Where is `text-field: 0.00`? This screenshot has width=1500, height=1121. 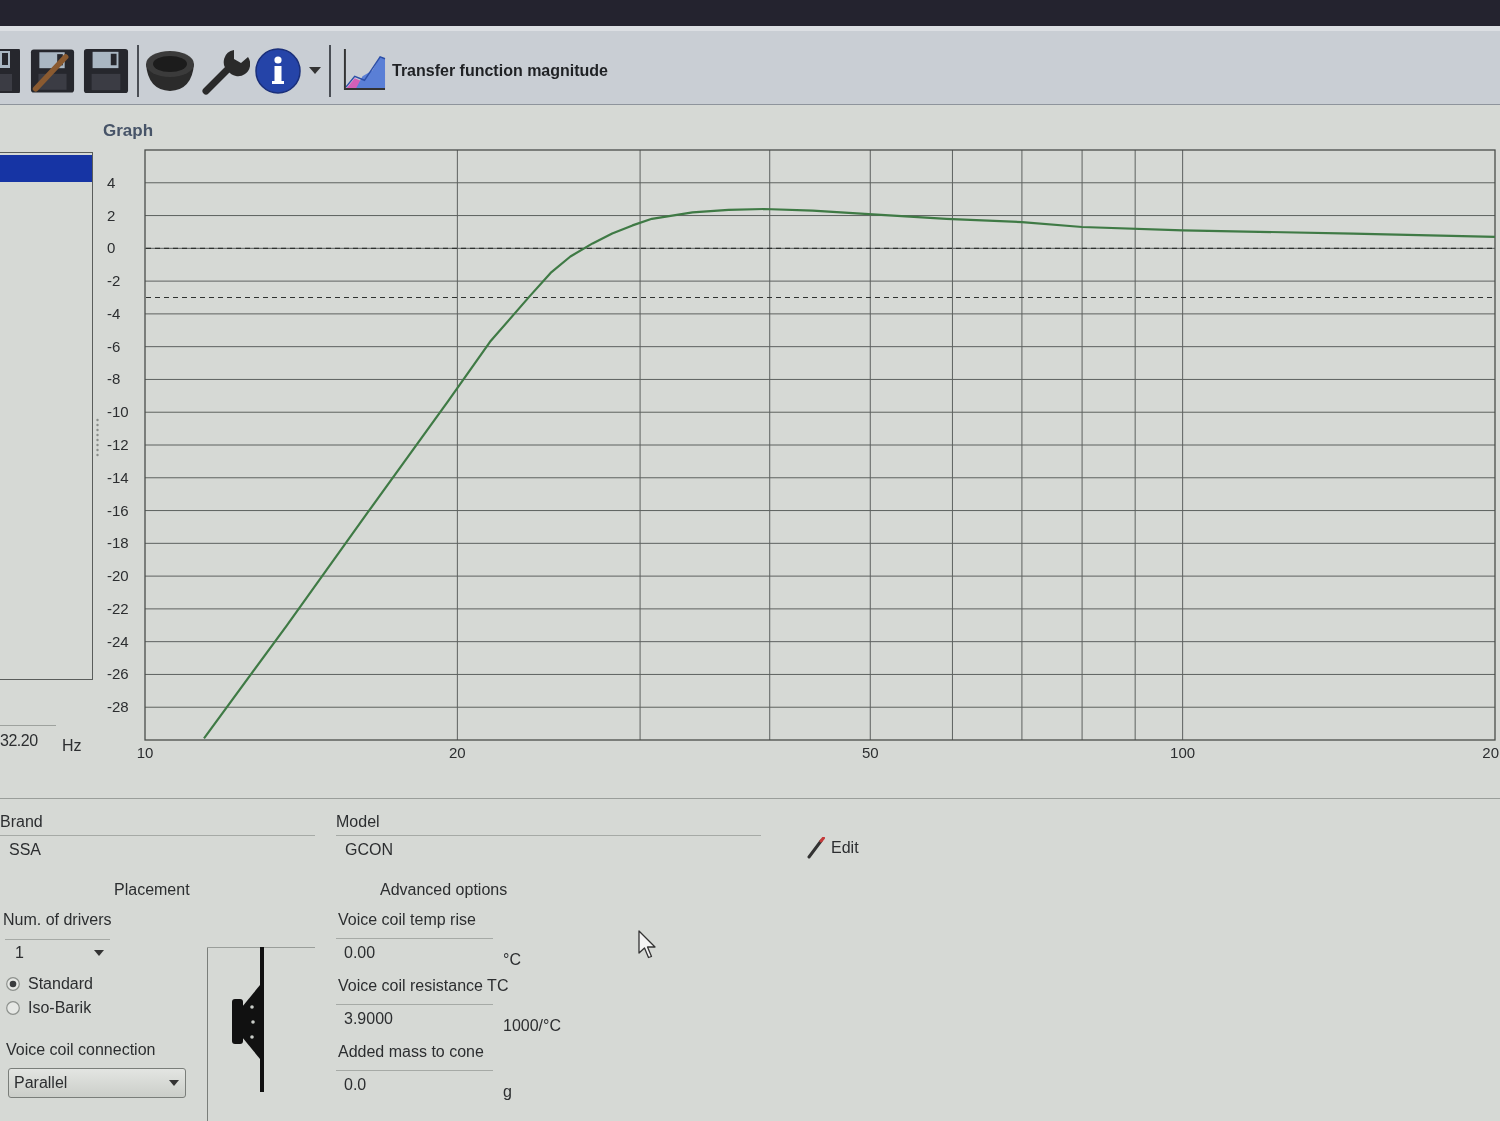 text-field: 0.00 is located at coordinates (414, 952).